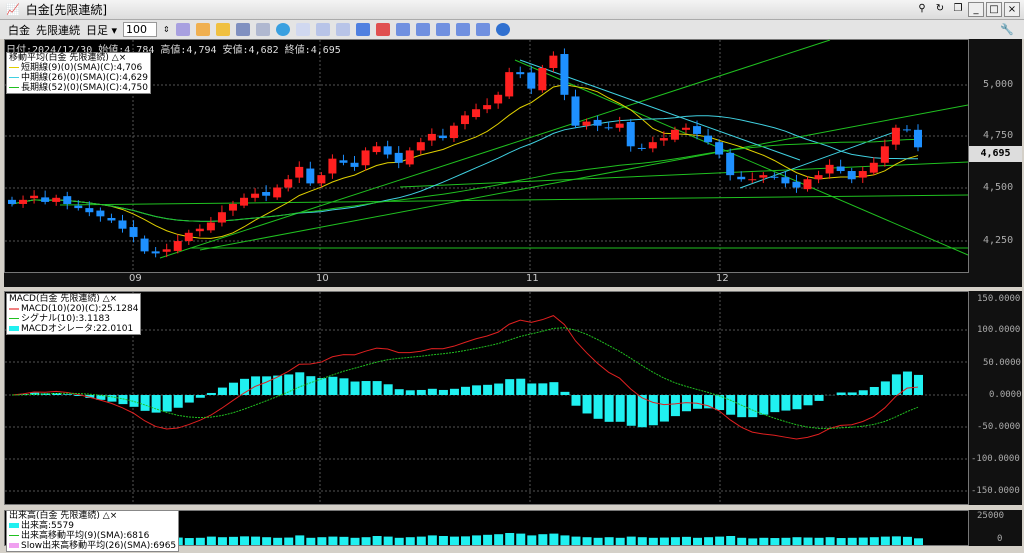 This screenshot has width=1024, height=553. I want to click on ma-legend-title: 移動平均(白金 先限連続), so click(59, 58).